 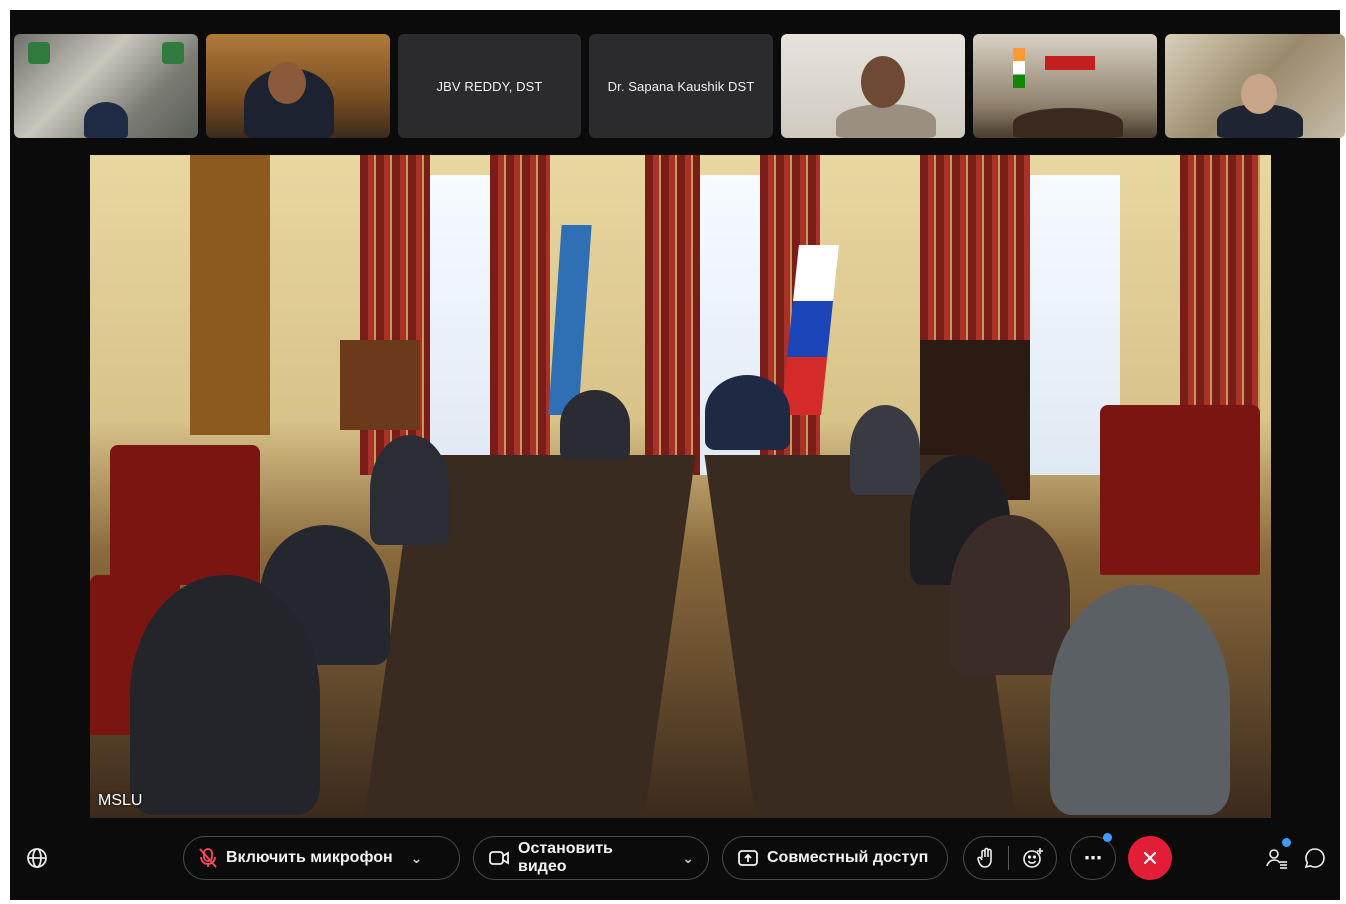 What do you see at coordinates (380, 385) in the screenshot?
I see `lectern` at bounding box center [380, 385].